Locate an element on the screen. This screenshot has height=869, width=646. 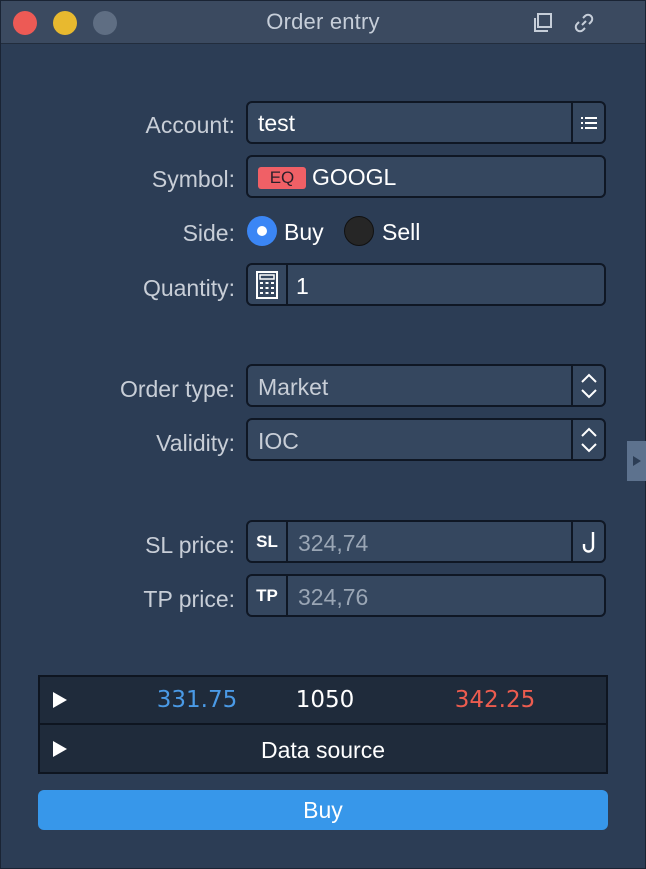
list-icon is located at coordinates (588, 122).